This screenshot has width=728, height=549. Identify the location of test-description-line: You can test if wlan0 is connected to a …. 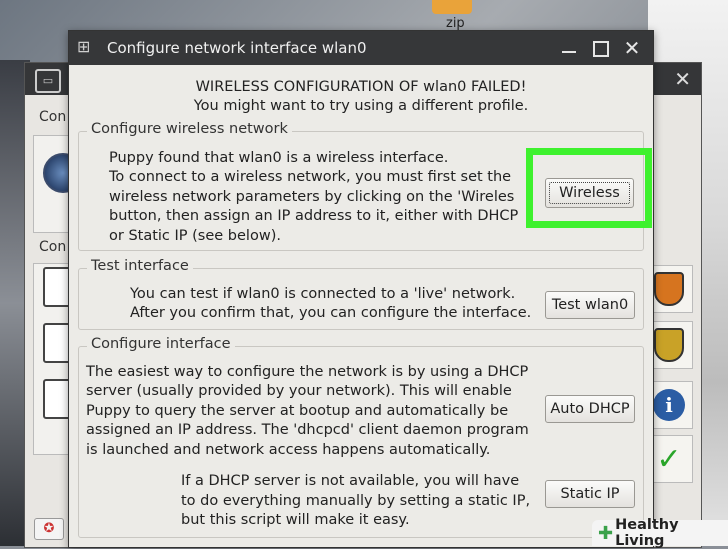
(323, 294).